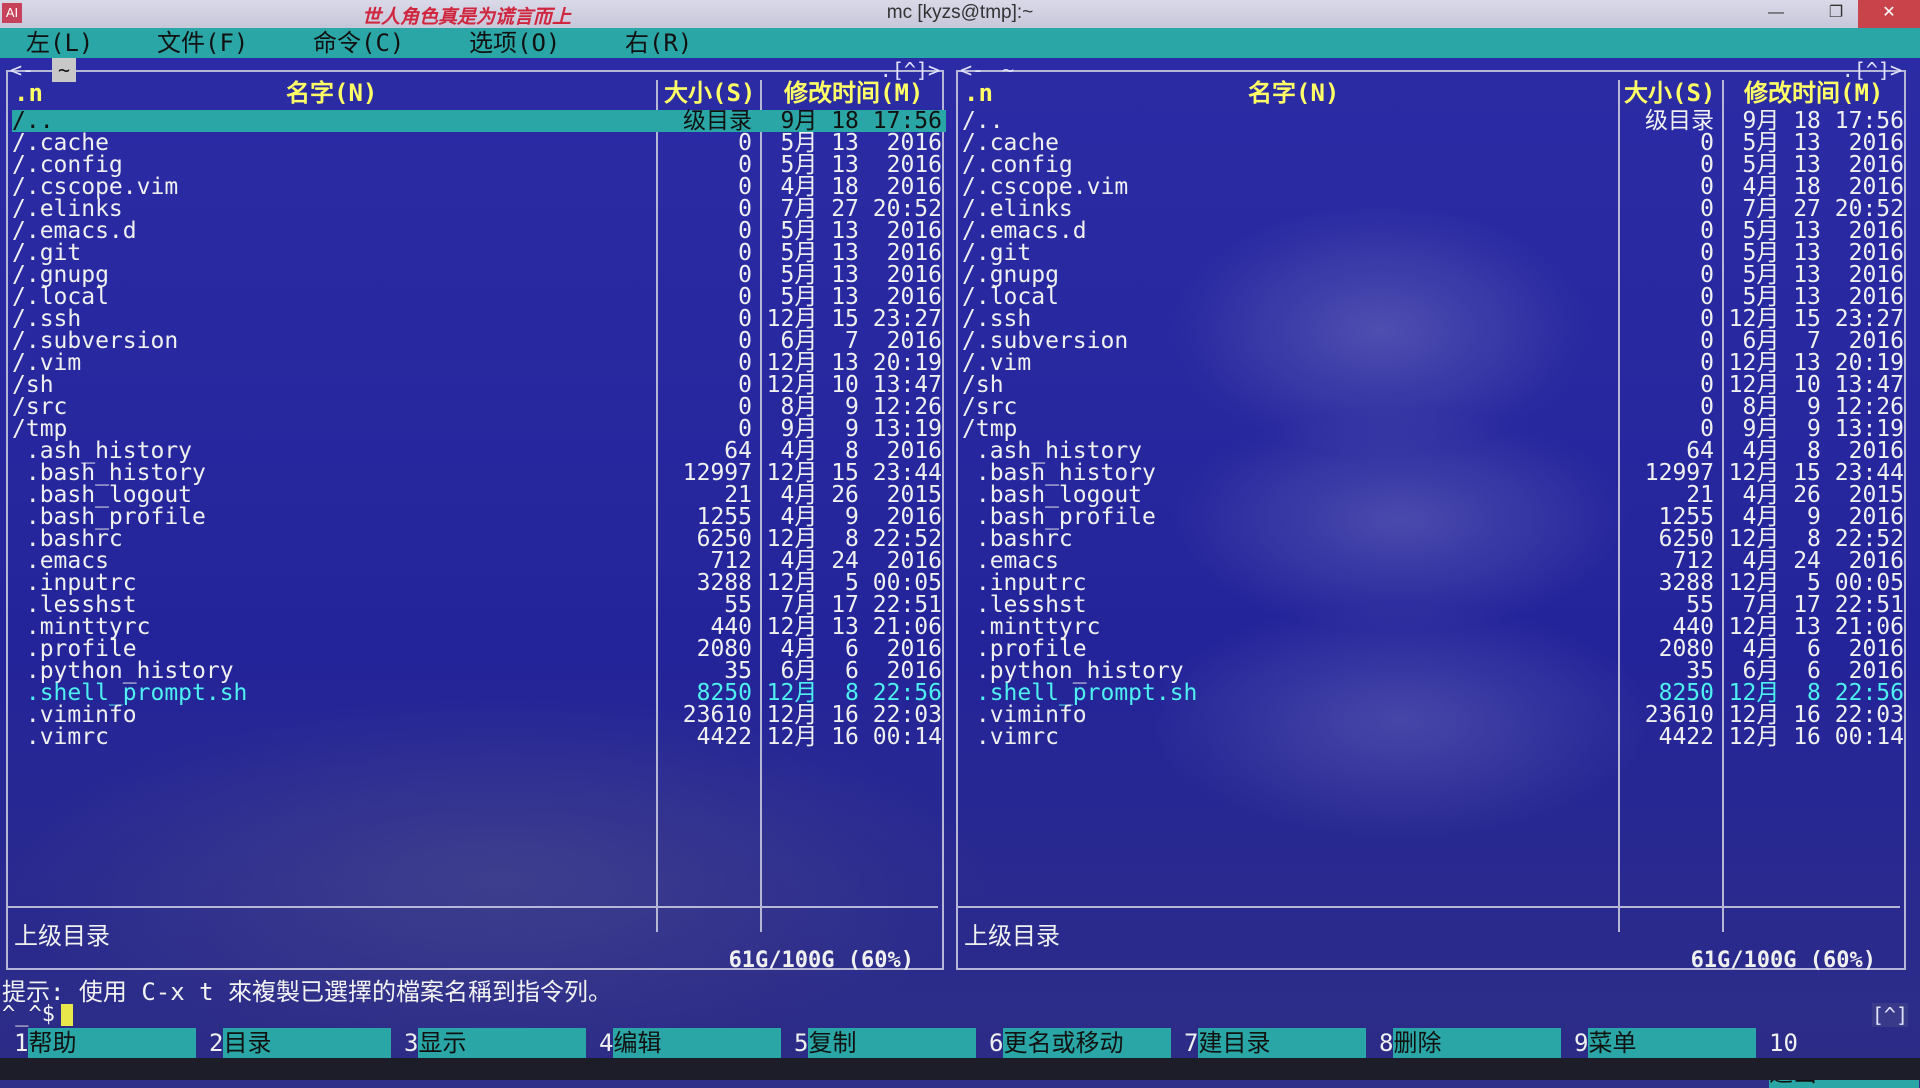 Image resolution: width=1920 pixels, height=1088 pixels. I want to click on fkey-3: 3显示, so click(495, 1043).